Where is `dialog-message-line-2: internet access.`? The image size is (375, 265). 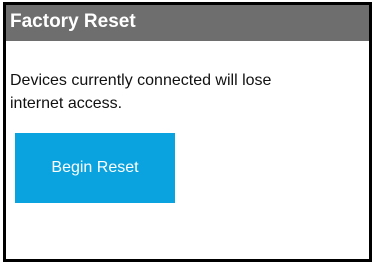
dialog-message-line-2: internet access. is located at coordinates (66, 103).